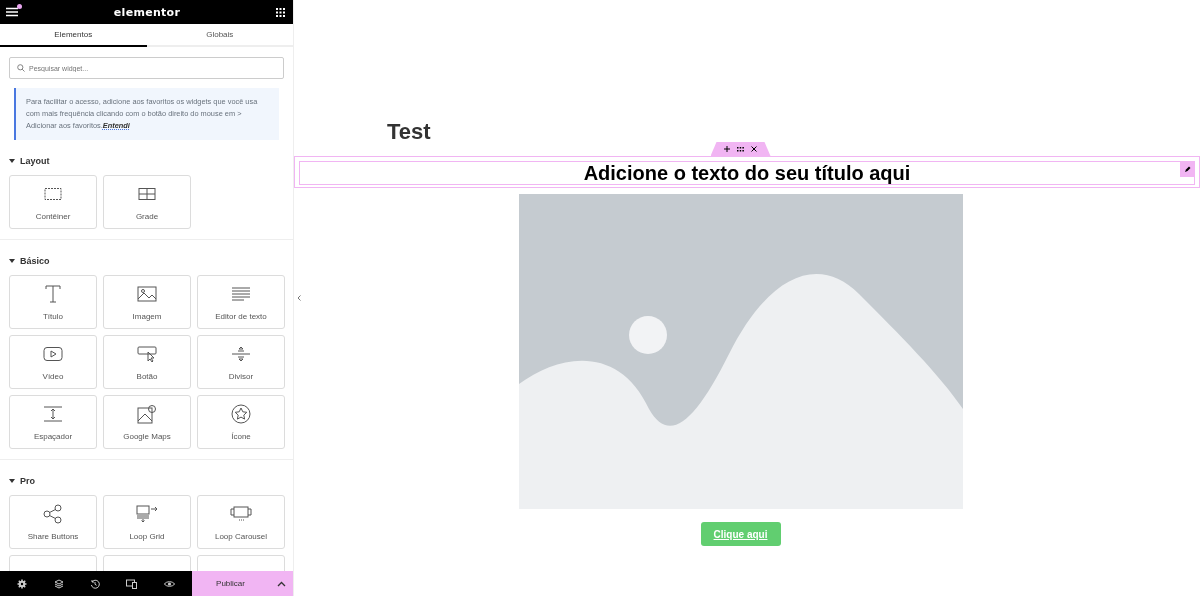 The image size is (1200, 596). What do you see at coordinates (53, 522) in the screenshot?
I see `widget-card: Share Buttons` at bounding box center [53, 522].